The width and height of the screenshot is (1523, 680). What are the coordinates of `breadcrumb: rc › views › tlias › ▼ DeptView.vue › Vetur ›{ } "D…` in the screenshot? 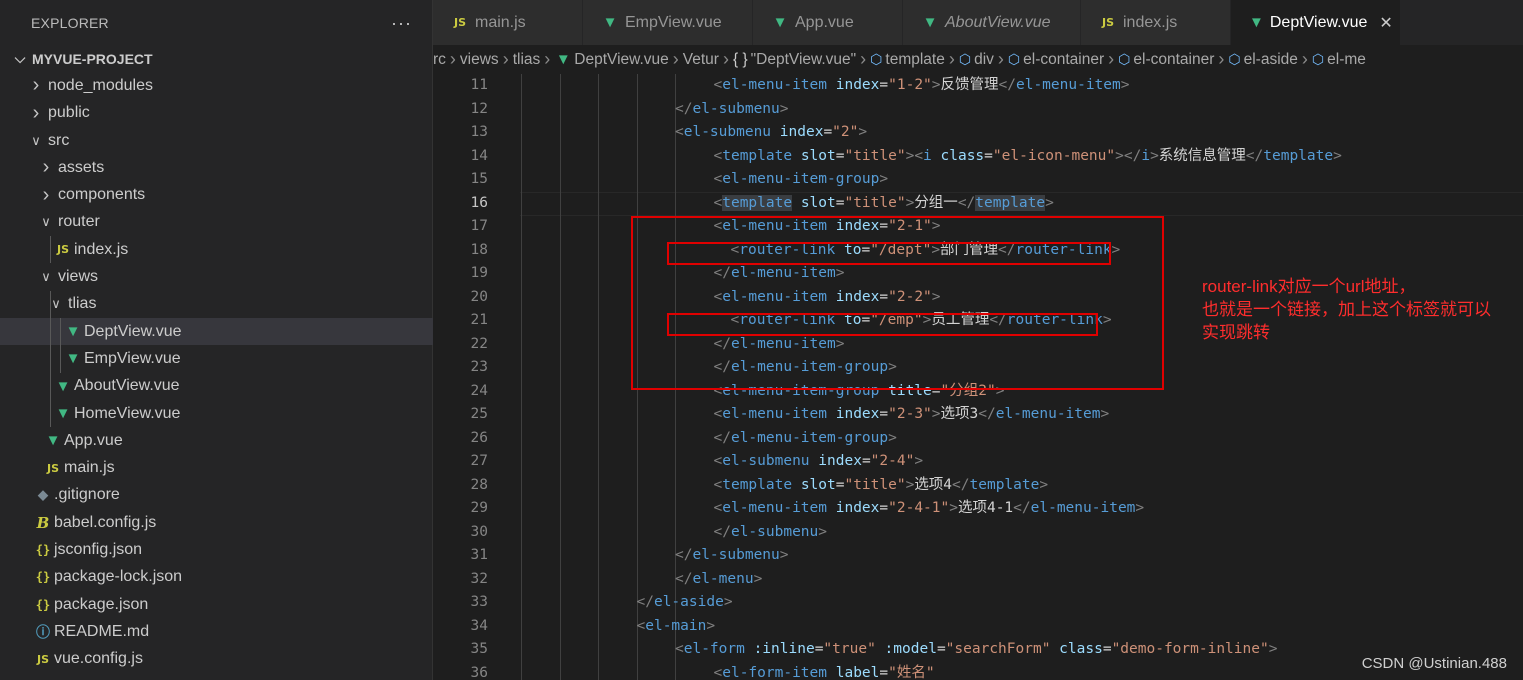 It's located at (978, 59).